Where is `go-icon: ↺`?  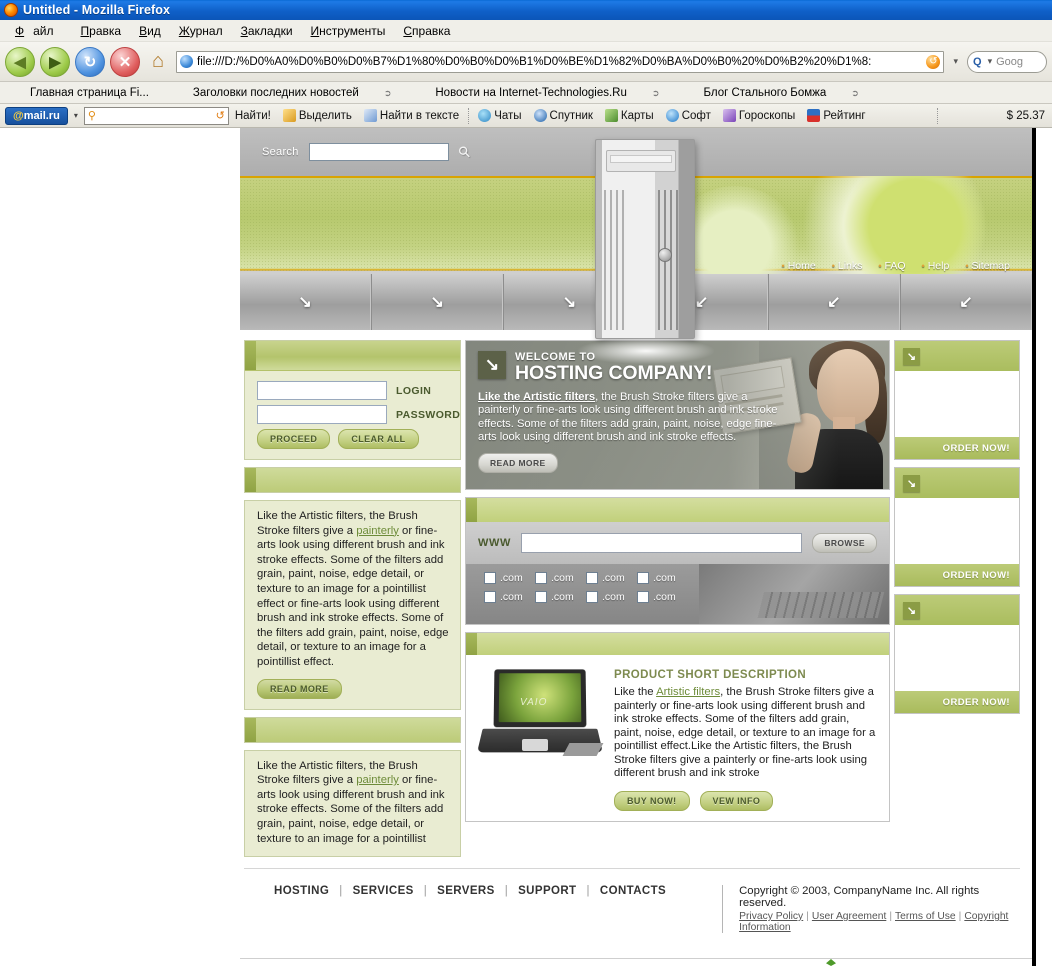 go-icon: ↺ is located at coordinates (933, 61).